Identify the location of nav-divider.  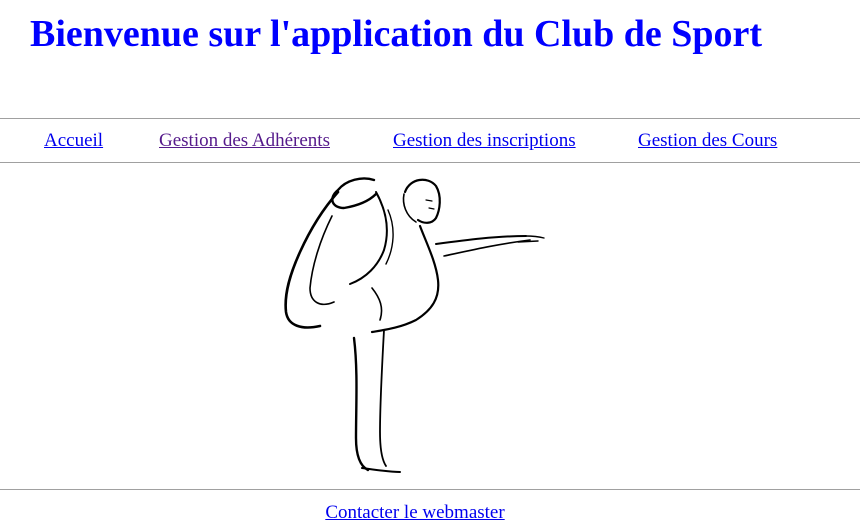
(430, 162).